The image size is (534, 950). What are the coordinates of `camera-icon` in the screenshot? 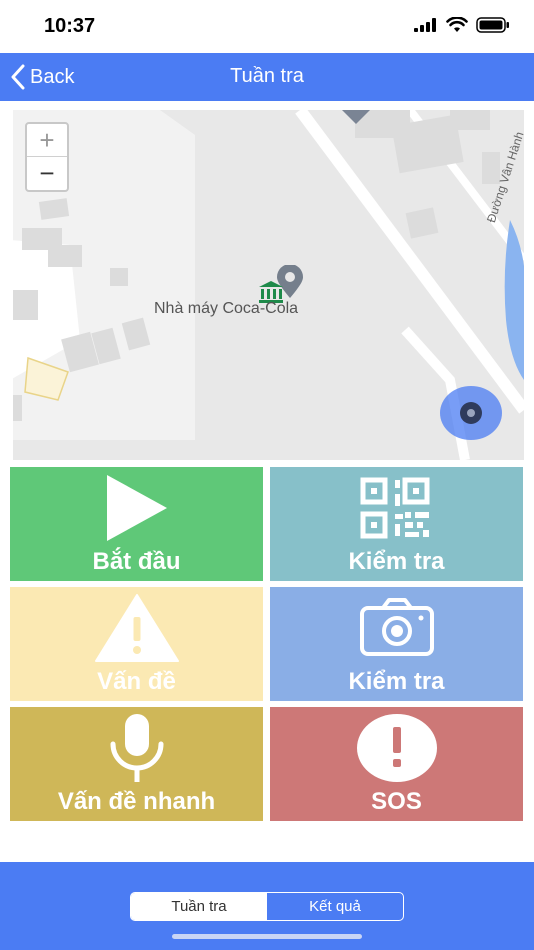 It's located at (396, 627).